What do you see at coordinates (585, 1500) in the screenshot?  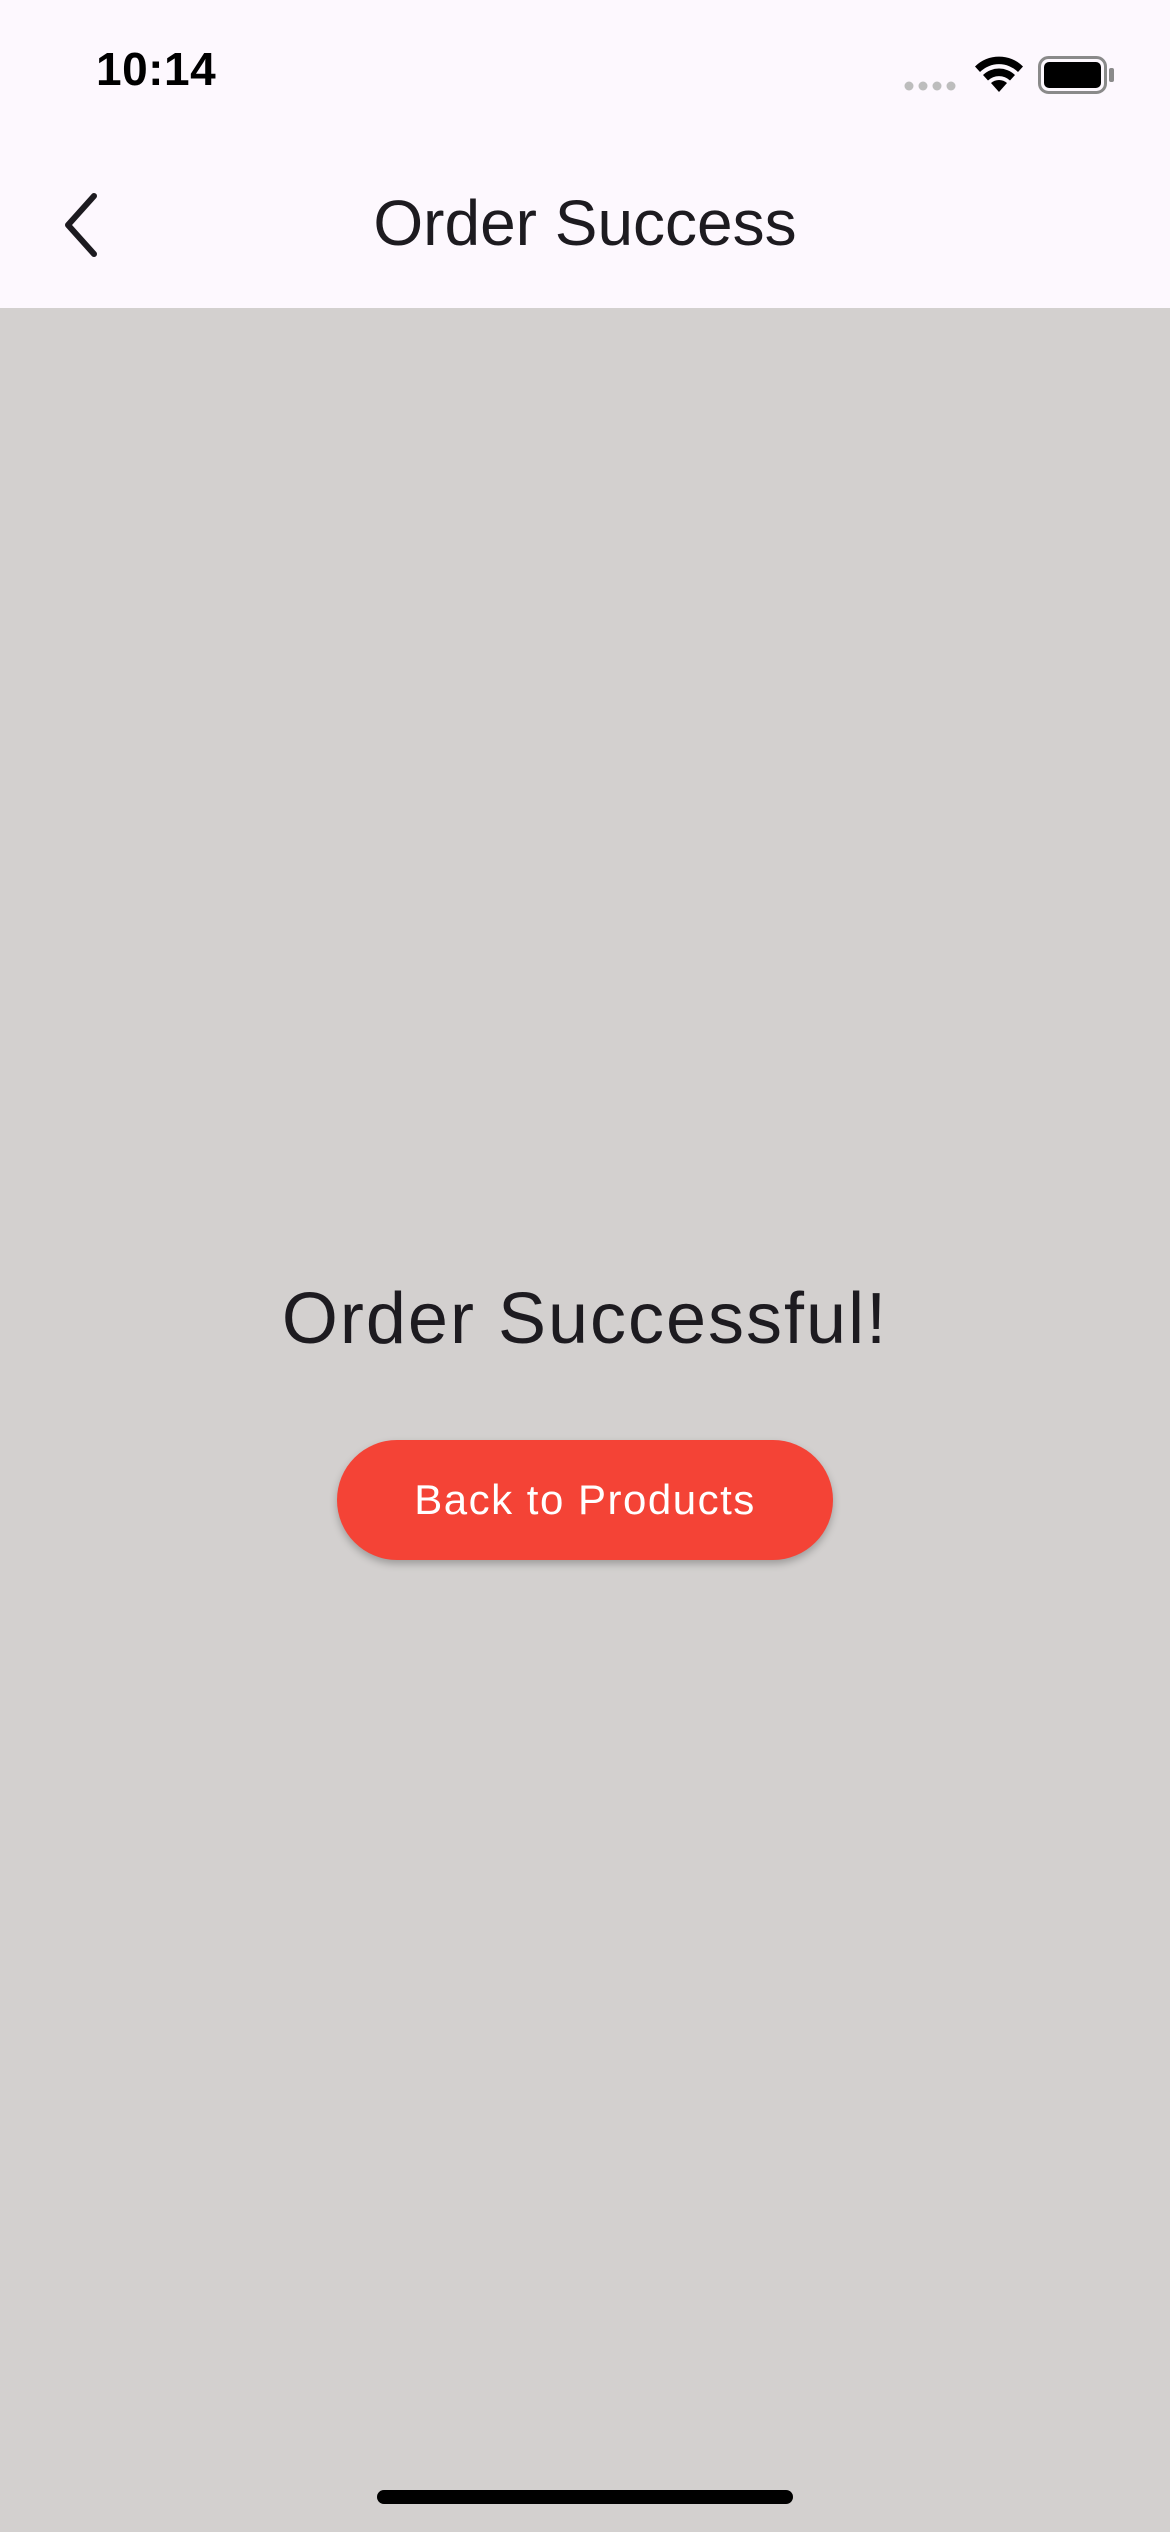 I see `back-to-products-button: Back to Products` at bounding box center [585, 1500].